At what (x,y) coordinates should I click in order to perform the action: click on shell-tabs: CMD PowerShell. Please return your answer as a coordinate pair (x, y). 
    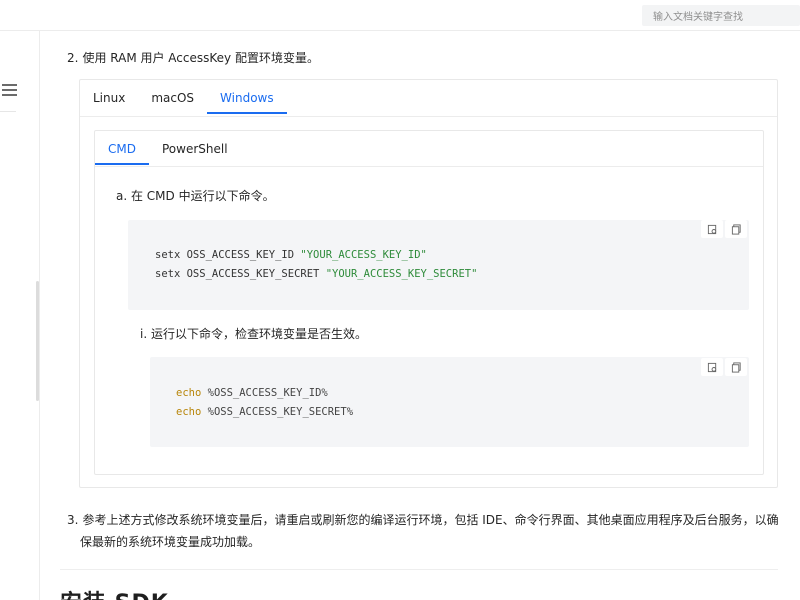
    Looking at the image, I should click on (168, 148).